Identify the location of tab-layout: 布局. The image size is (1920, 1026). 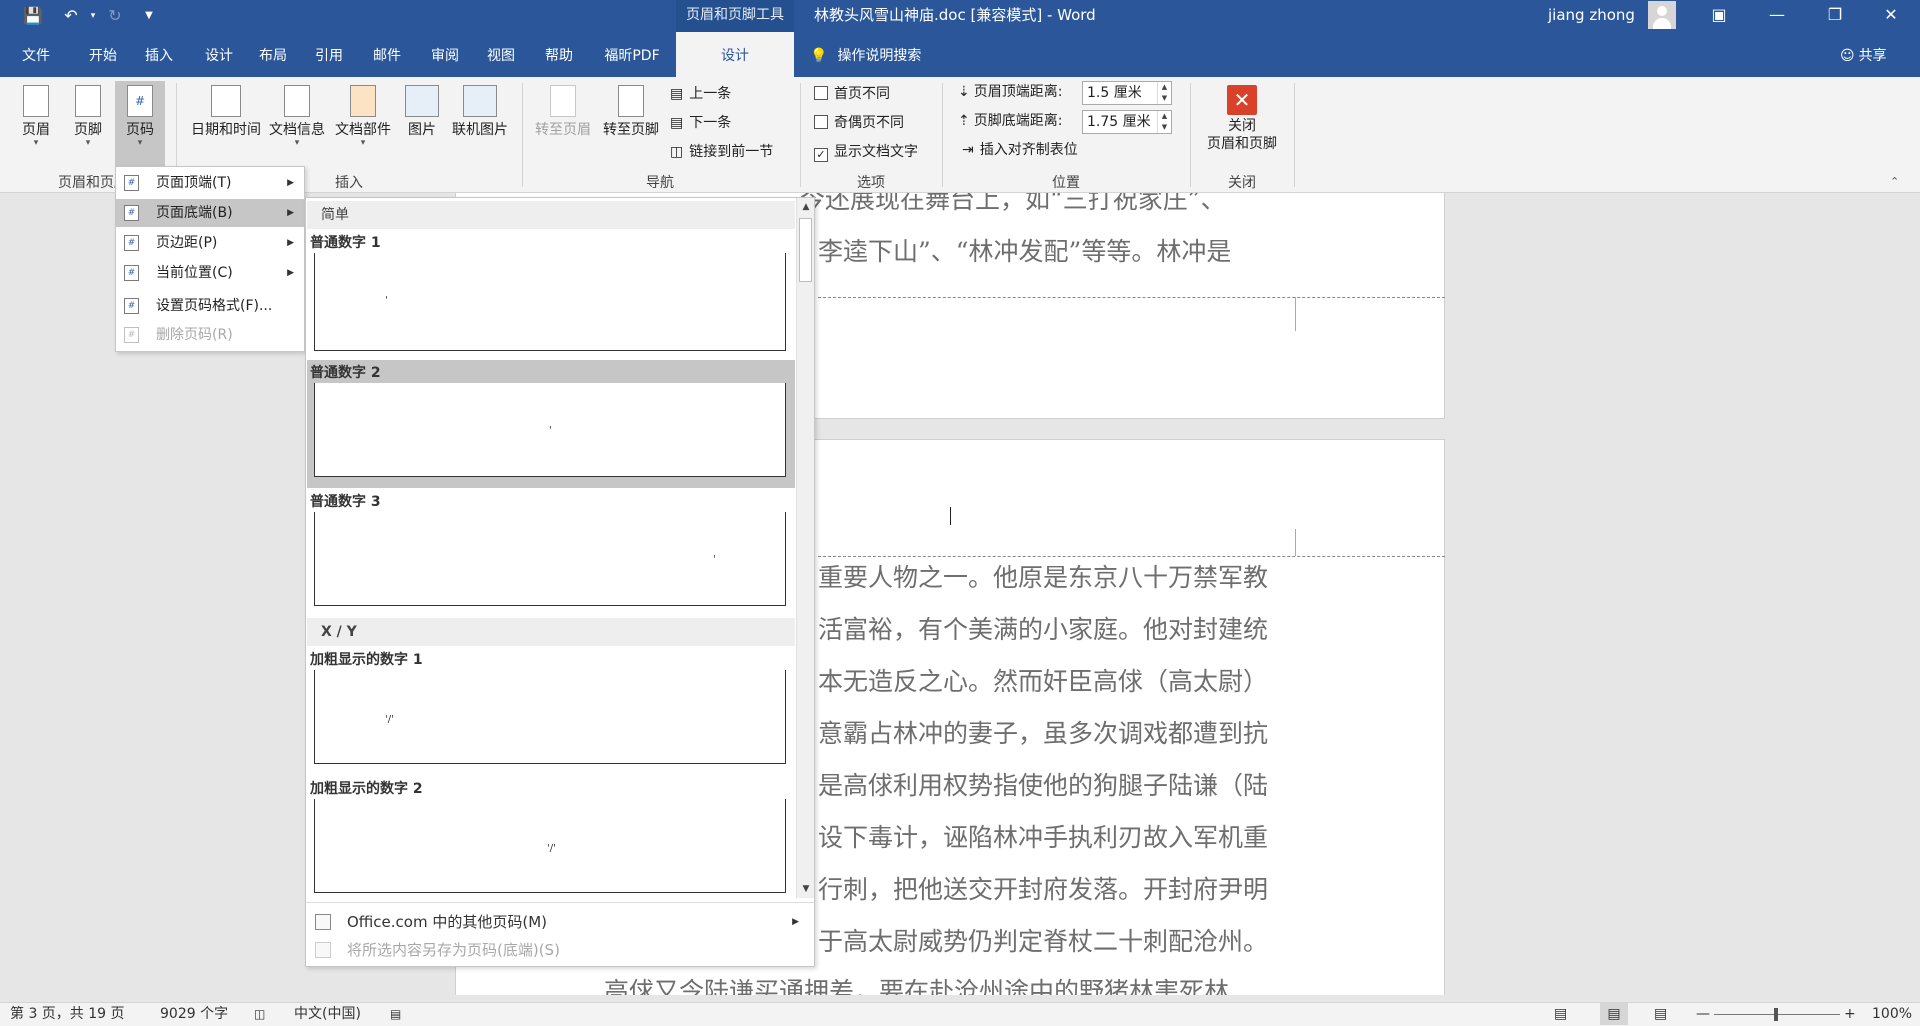
(273, 54).